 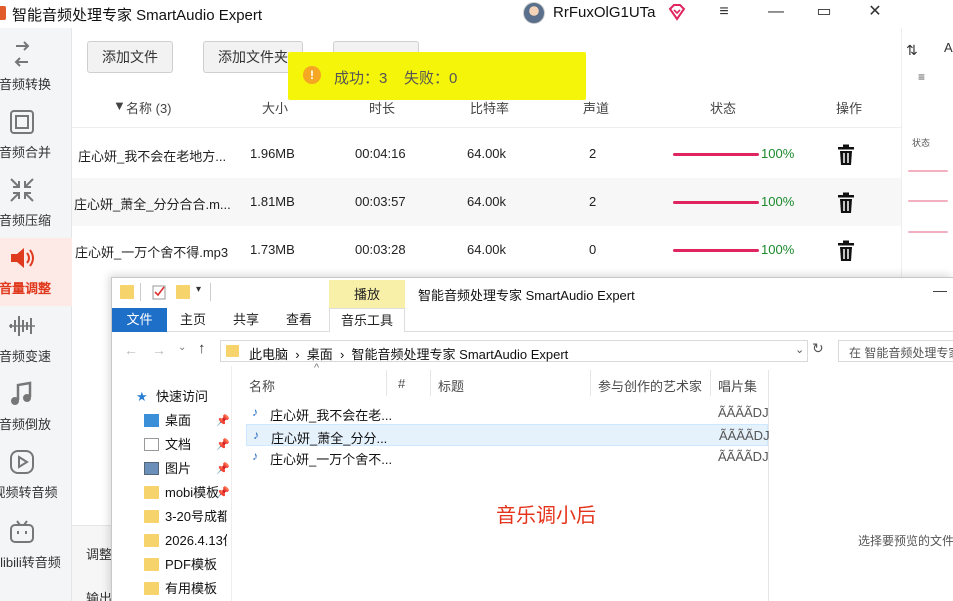 What do you see at coordinates (182, 396) in the screenshot?
I see `nav-label: 快速访问` at bounding box center [182, 396].